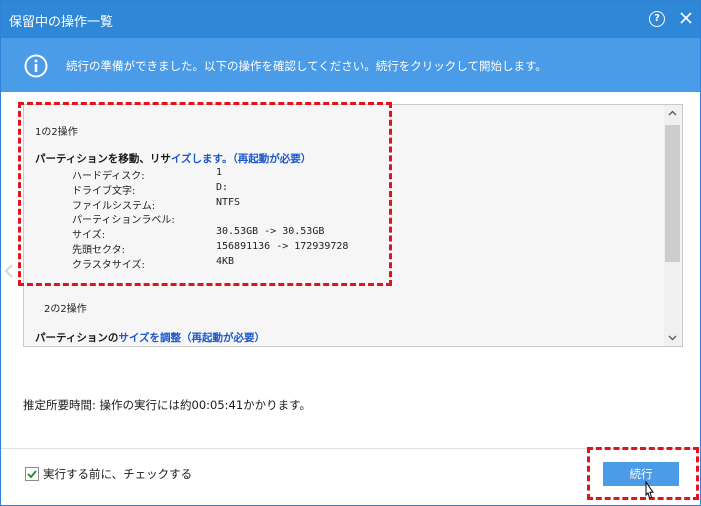 Image resolution: width=701 pixels, height=506 pixels. I want to click on scroll-thumb, so click(672, 193).